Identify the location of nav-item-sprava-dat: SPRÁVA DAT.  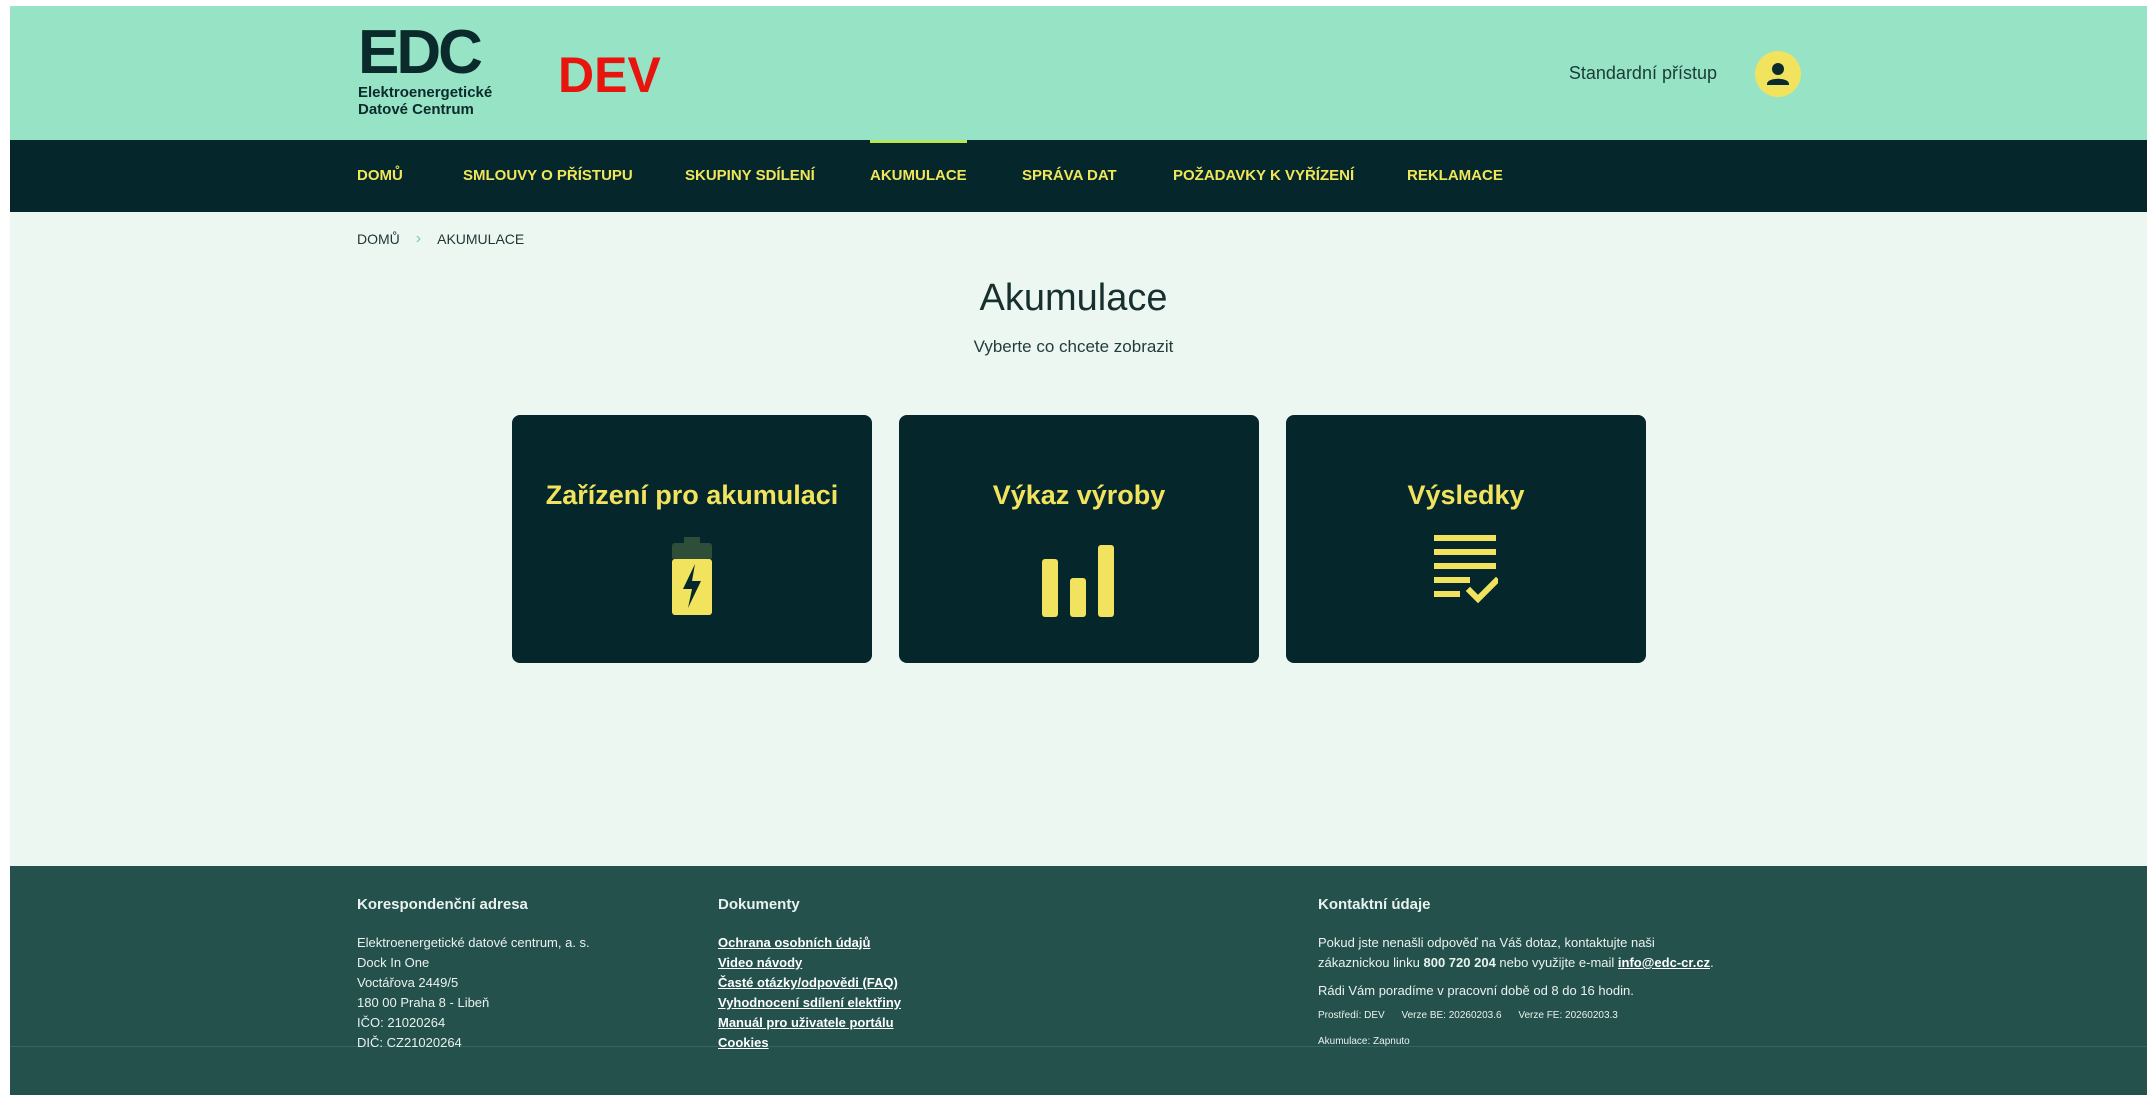
(1069, 176).